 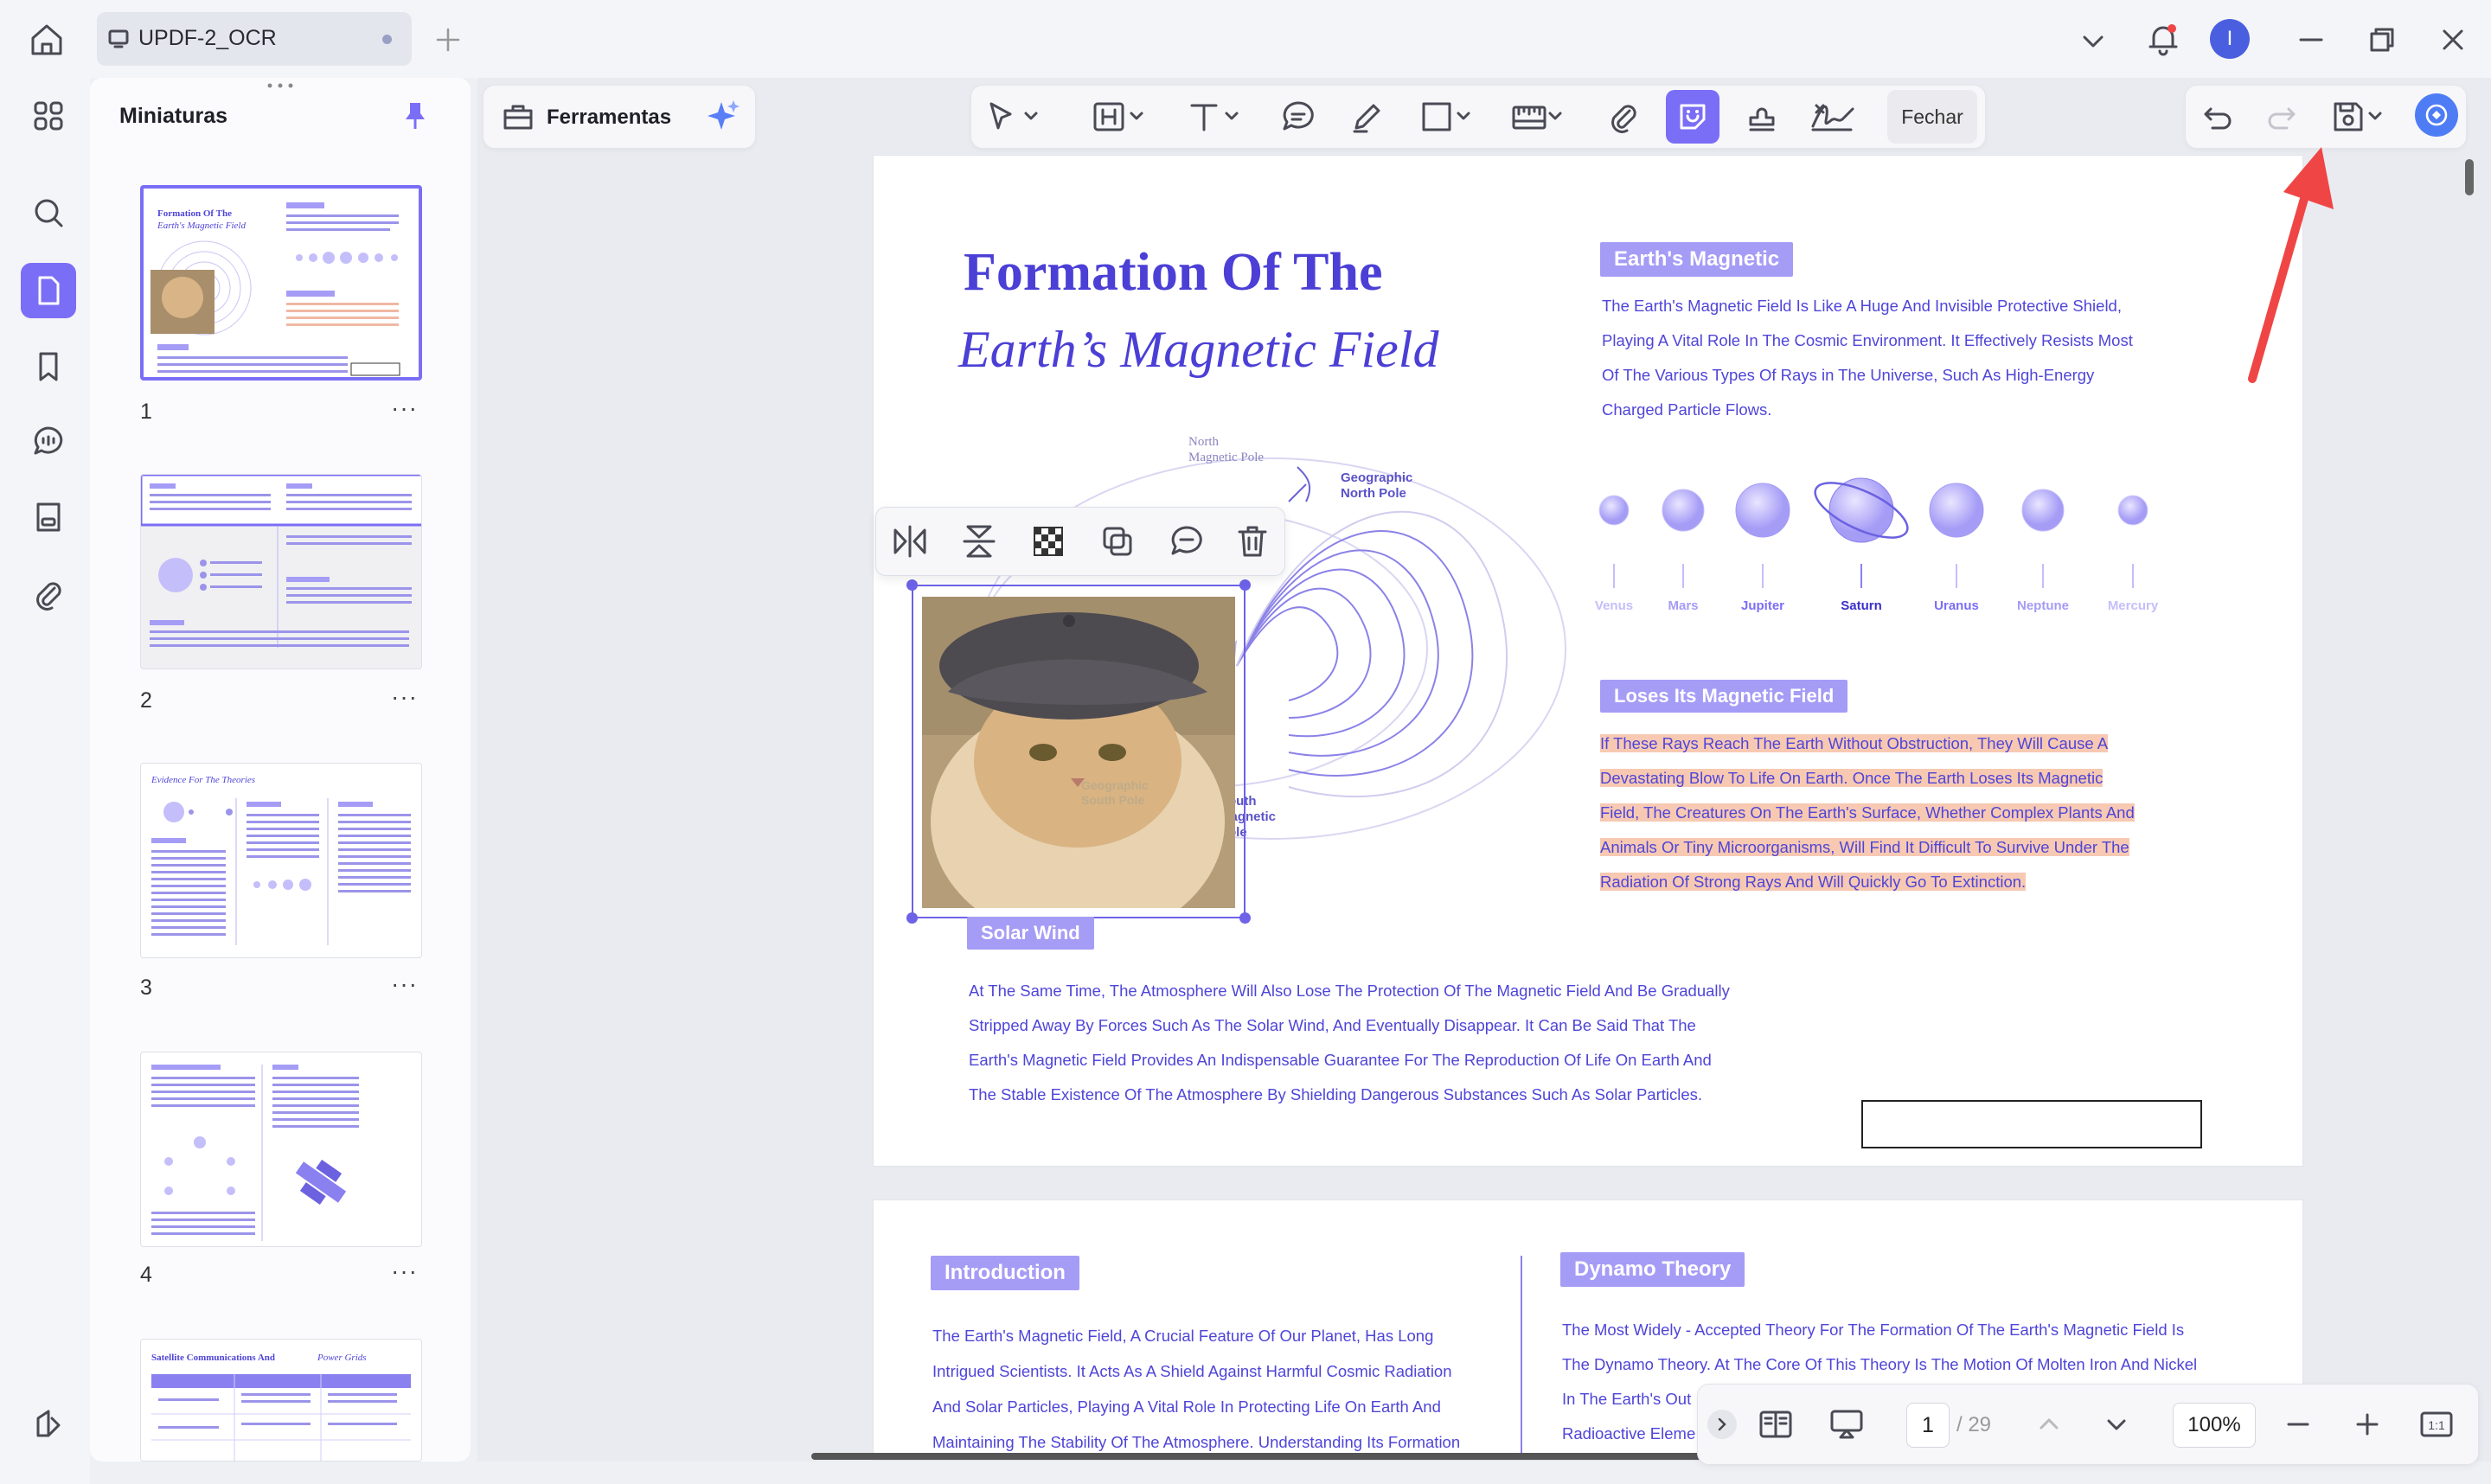 I want to click on save-icon, so click(x=2358, y=117).